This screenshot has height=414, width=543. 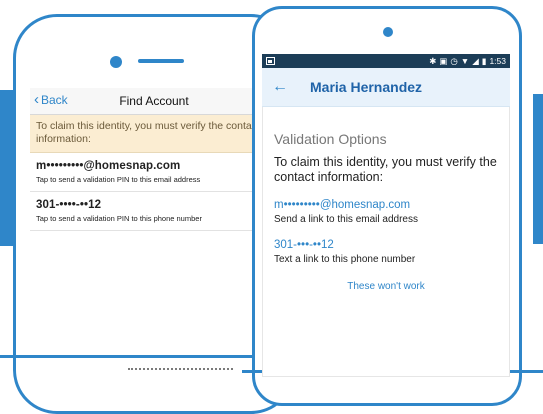 I want to click on home-indicator-dots, so click(x=180, y=370).